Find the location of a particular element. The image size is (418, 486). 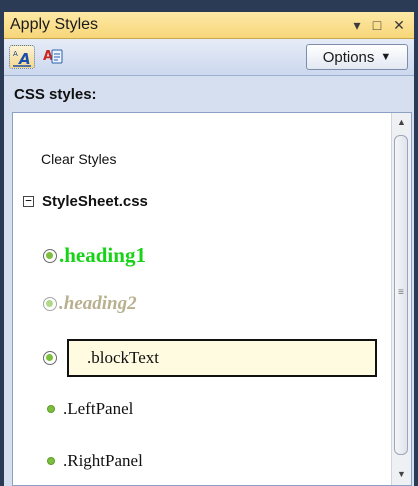

selected-style-box: .blockText is located at coordinates (222, 358).